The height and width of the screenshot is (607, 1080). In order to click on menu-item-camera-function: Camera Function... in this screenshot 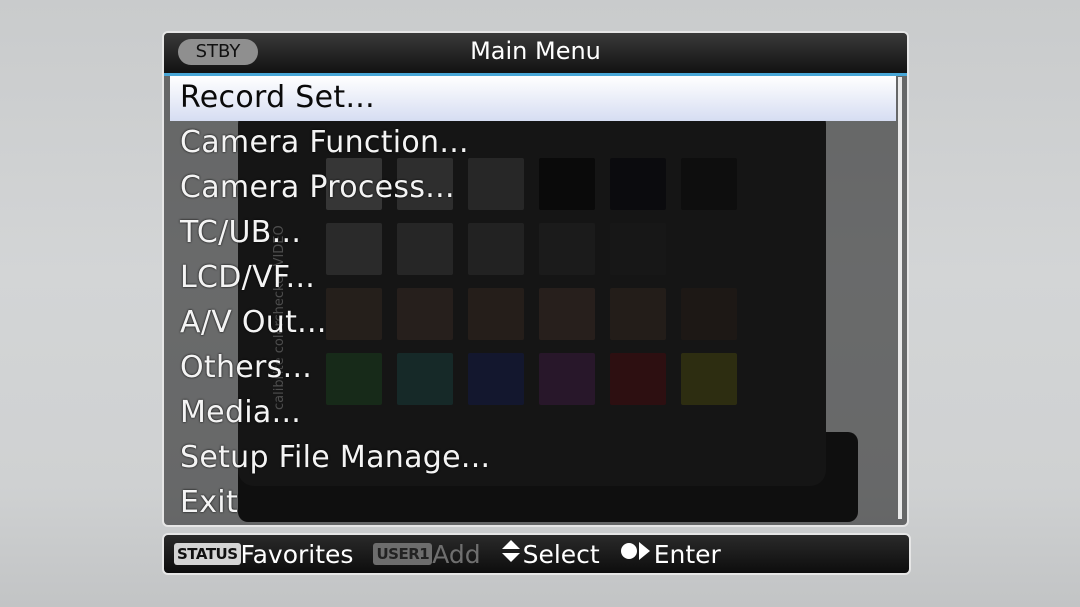, I will do `click(533, 143)`.